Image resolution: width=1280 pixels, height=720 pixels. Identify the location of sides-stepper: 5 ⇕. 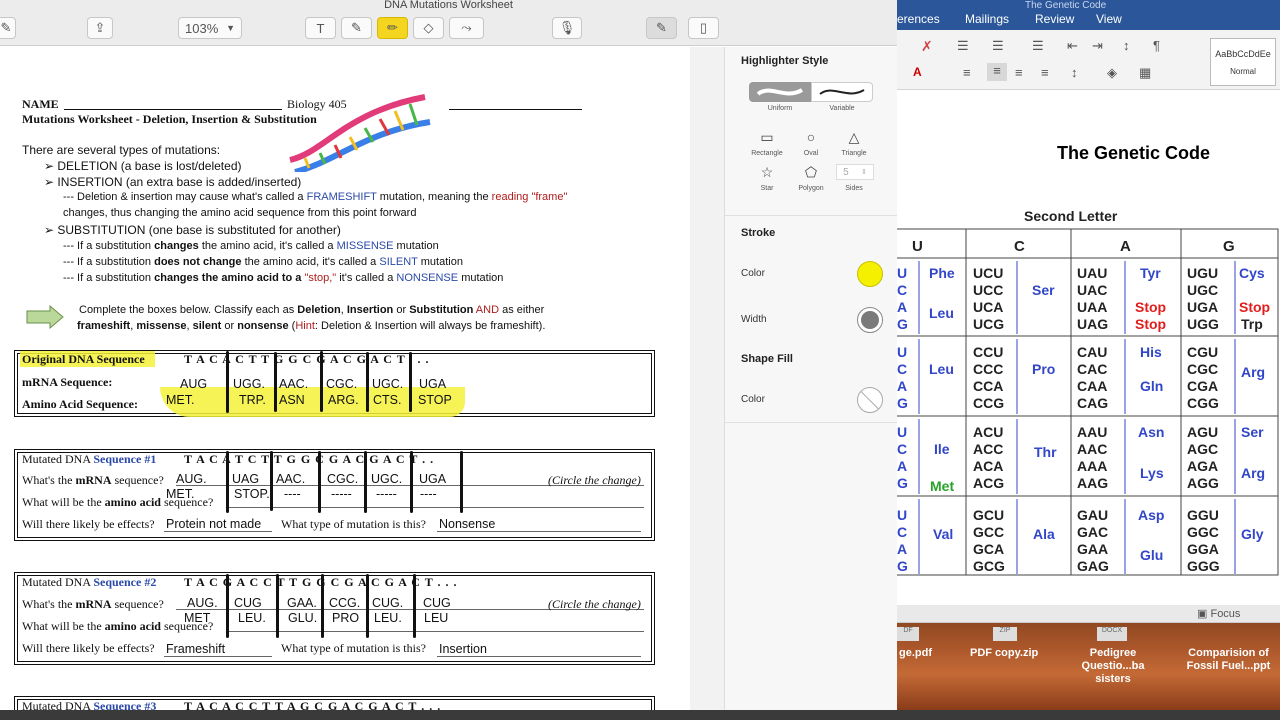
(855, 172).